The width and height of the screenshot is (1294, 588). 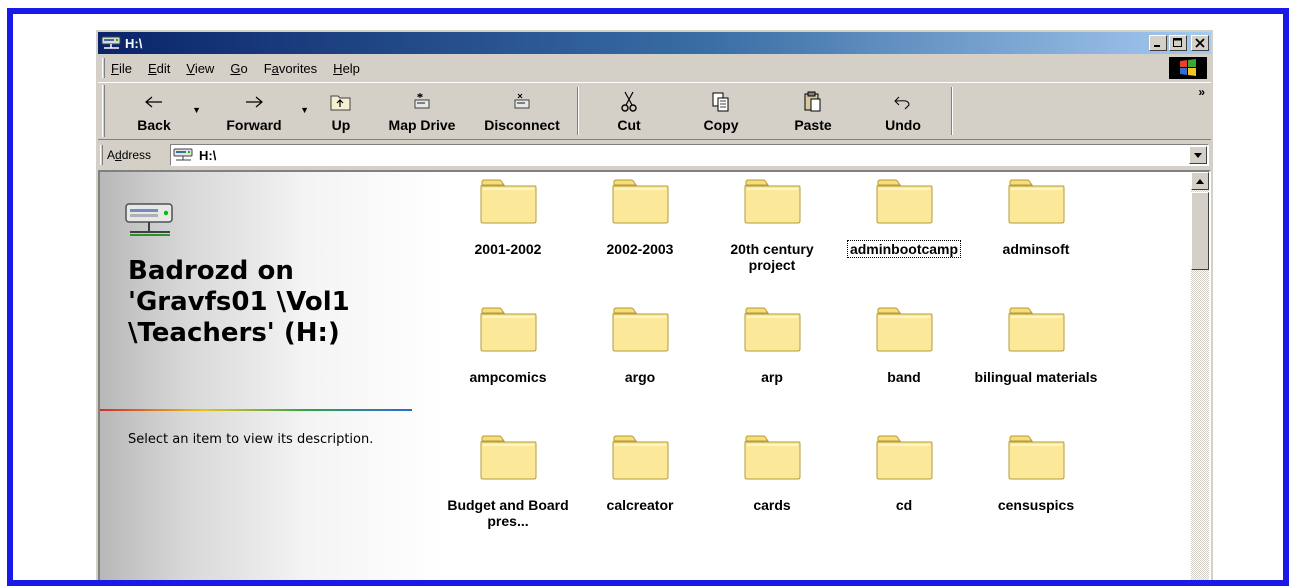 I want to click on folder-label: cd, so click(x=904, y=505).